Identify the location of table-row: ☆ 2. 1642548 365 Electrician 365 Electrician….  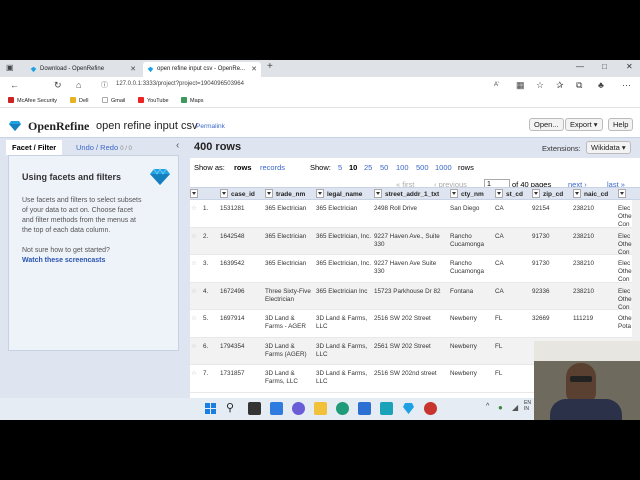
(415, 241).